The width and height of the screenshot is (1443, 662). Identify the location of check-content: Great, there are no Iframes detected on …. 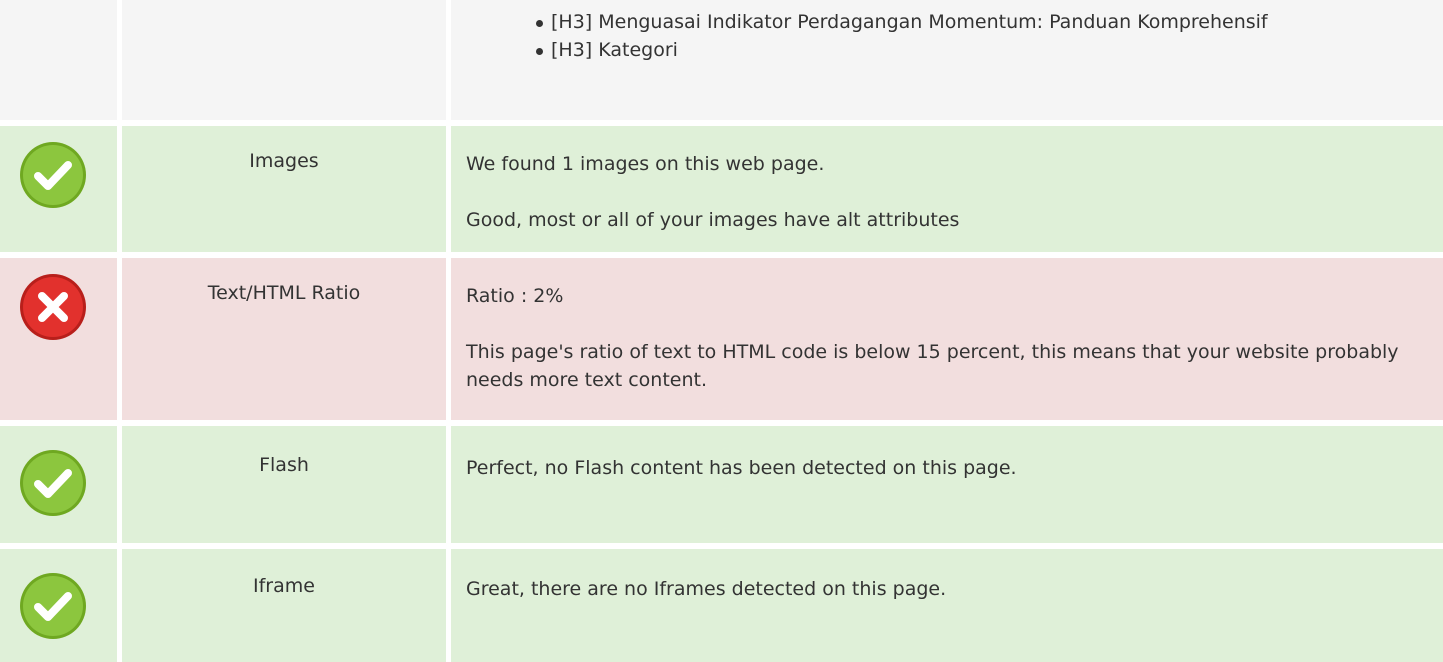
(947, 605).